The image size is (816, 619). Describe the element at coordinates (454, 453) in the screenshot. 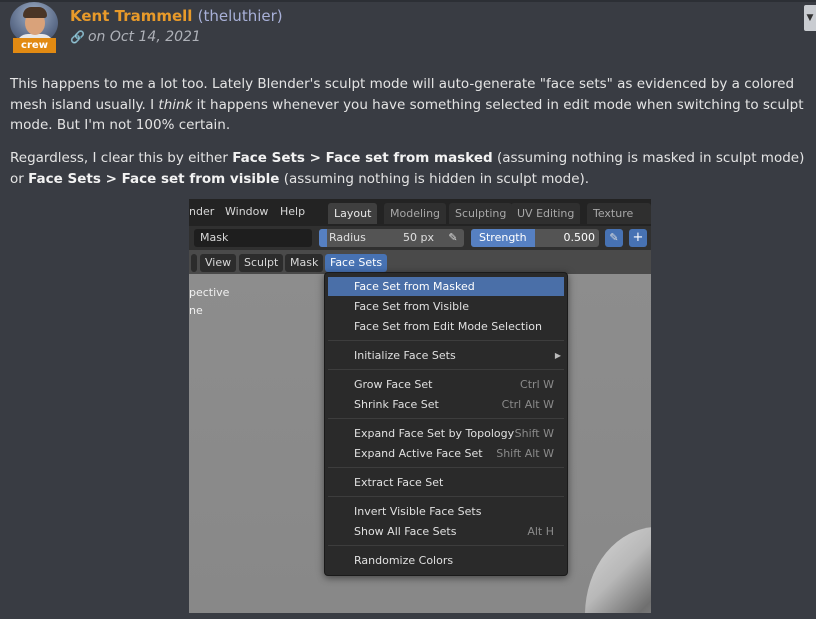

I see `menu-item-expand-active-face-set: Expand Active Face Set Shift Alt W` at that location.